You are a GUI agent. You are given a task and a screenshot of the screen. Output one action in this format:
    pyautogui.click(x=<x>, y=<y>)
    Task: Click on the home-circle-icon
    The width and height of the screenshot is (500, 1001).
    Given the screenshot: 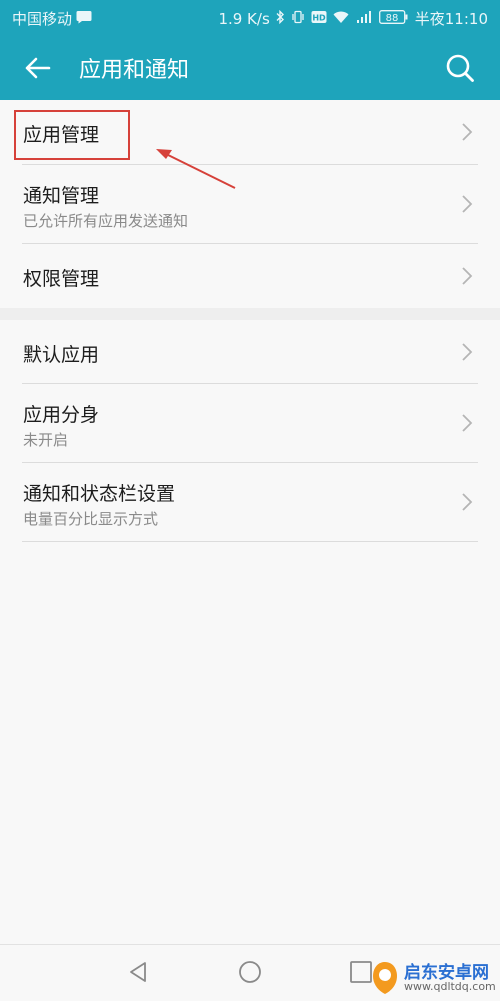 What is the action you would take?
    pyautogui.click(x=250, y=972)
    